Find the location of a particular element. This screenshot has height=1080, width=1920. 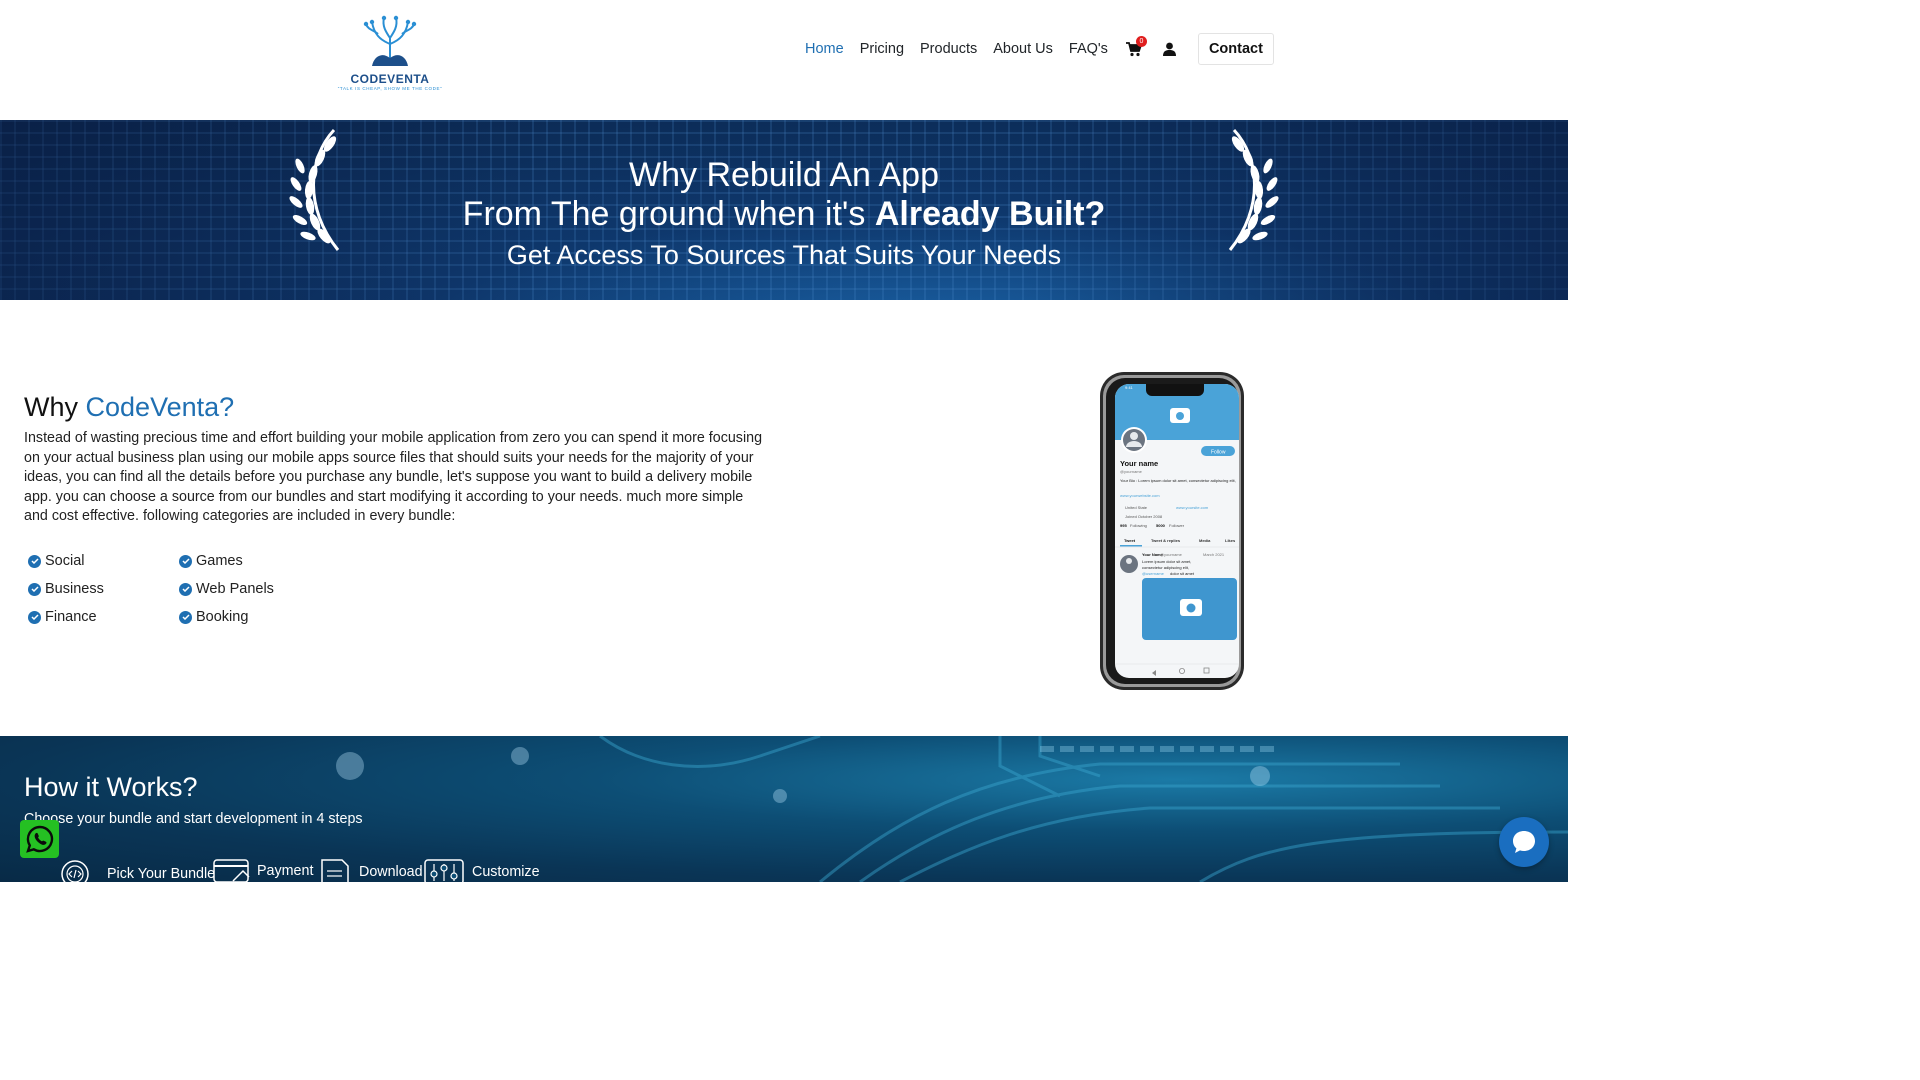

whatsapp-icon is located at coordinates (39, 839).